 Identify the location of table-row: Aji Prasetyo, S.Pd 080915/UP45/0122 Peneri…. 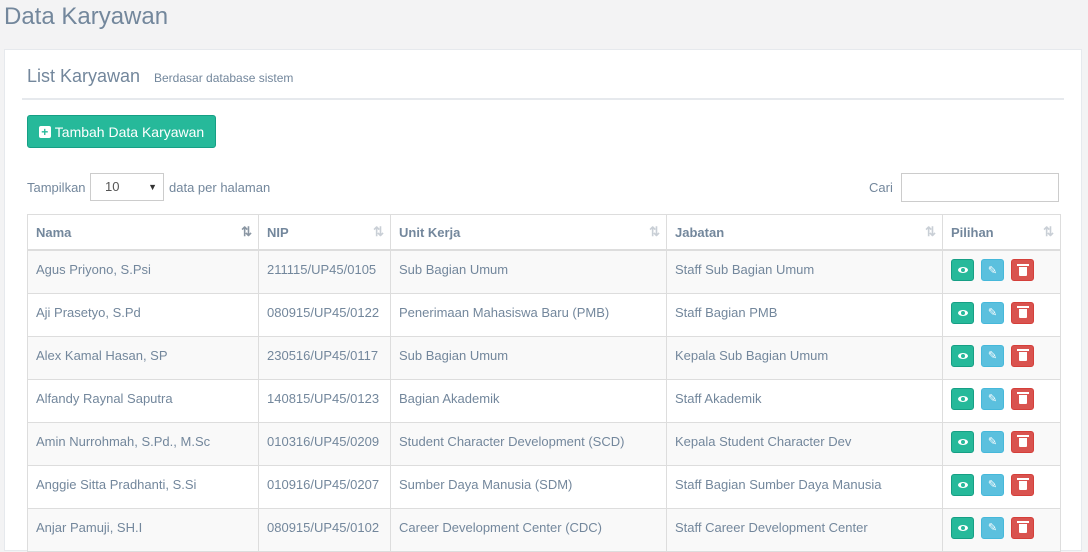
(544, 314).